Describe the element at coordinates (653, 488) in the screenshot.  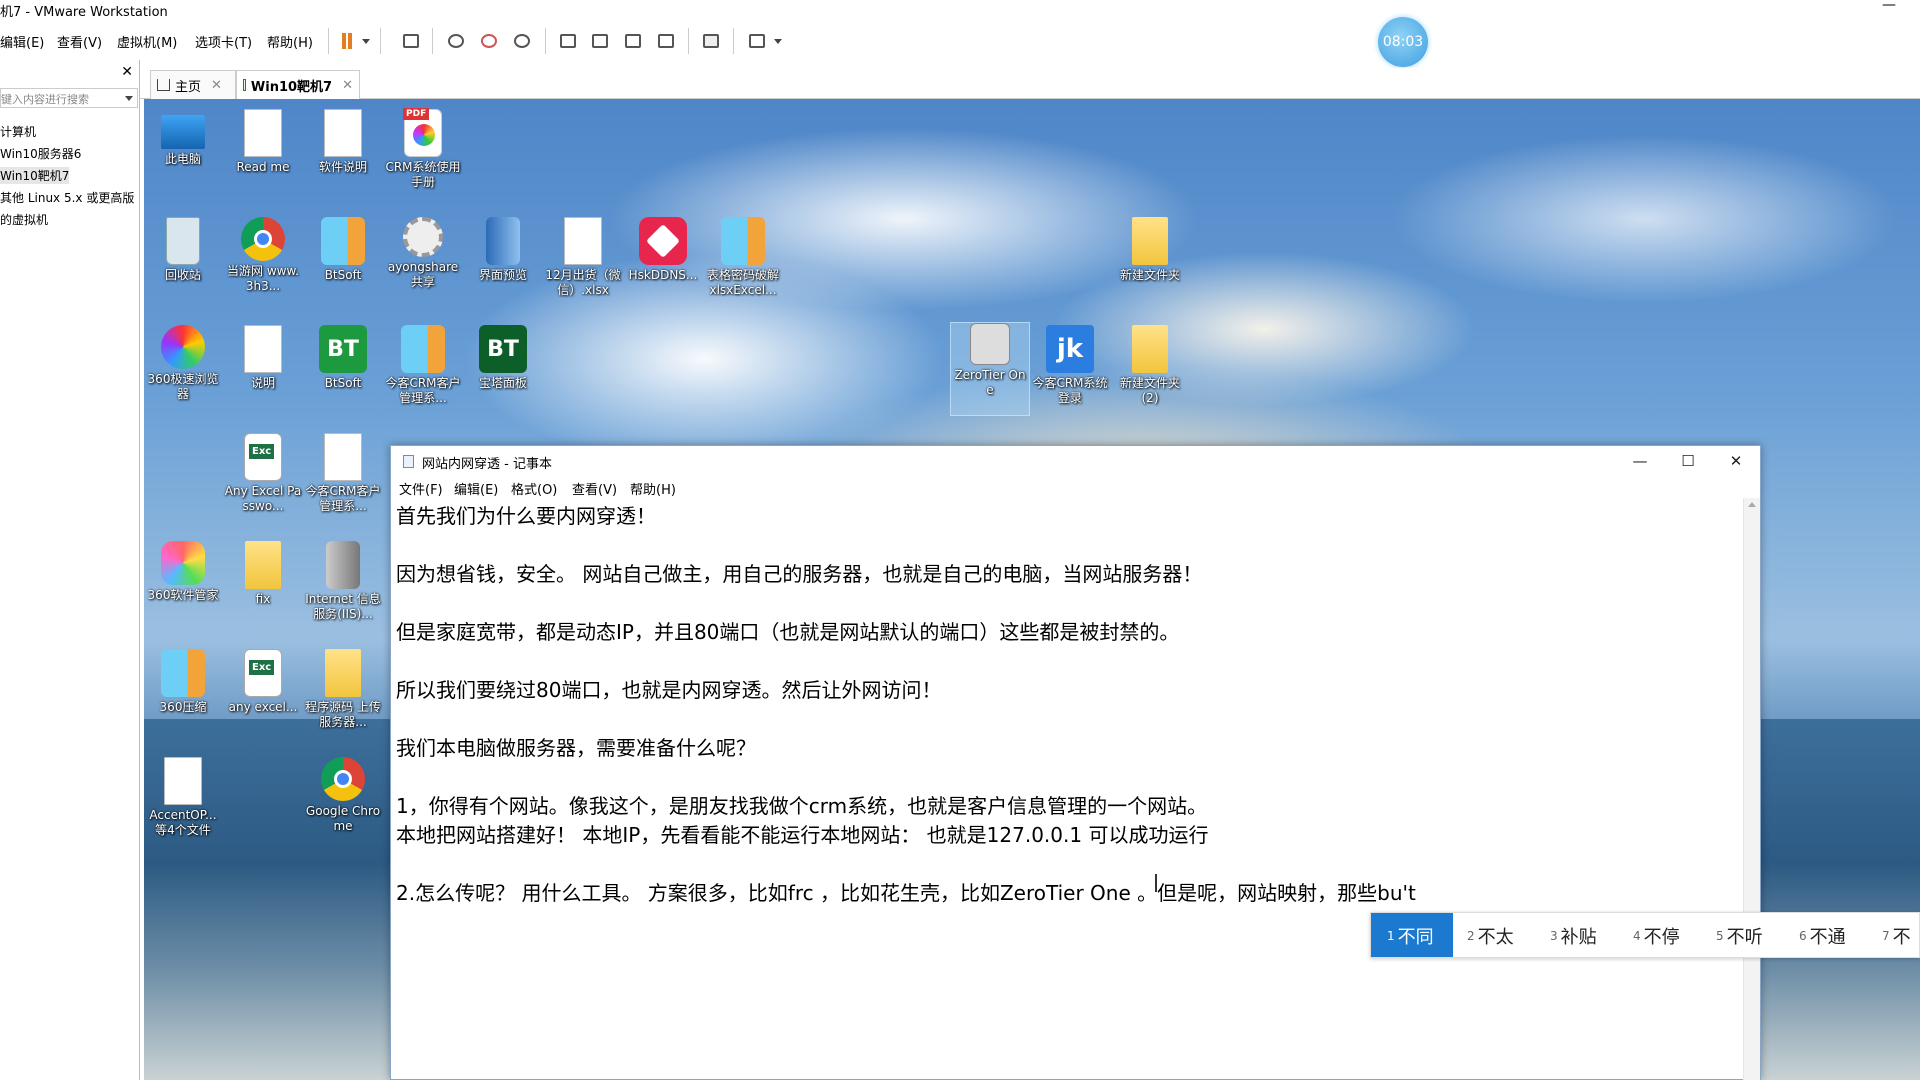
I see `notepad-menu-help: 帮助(H)` at that location.